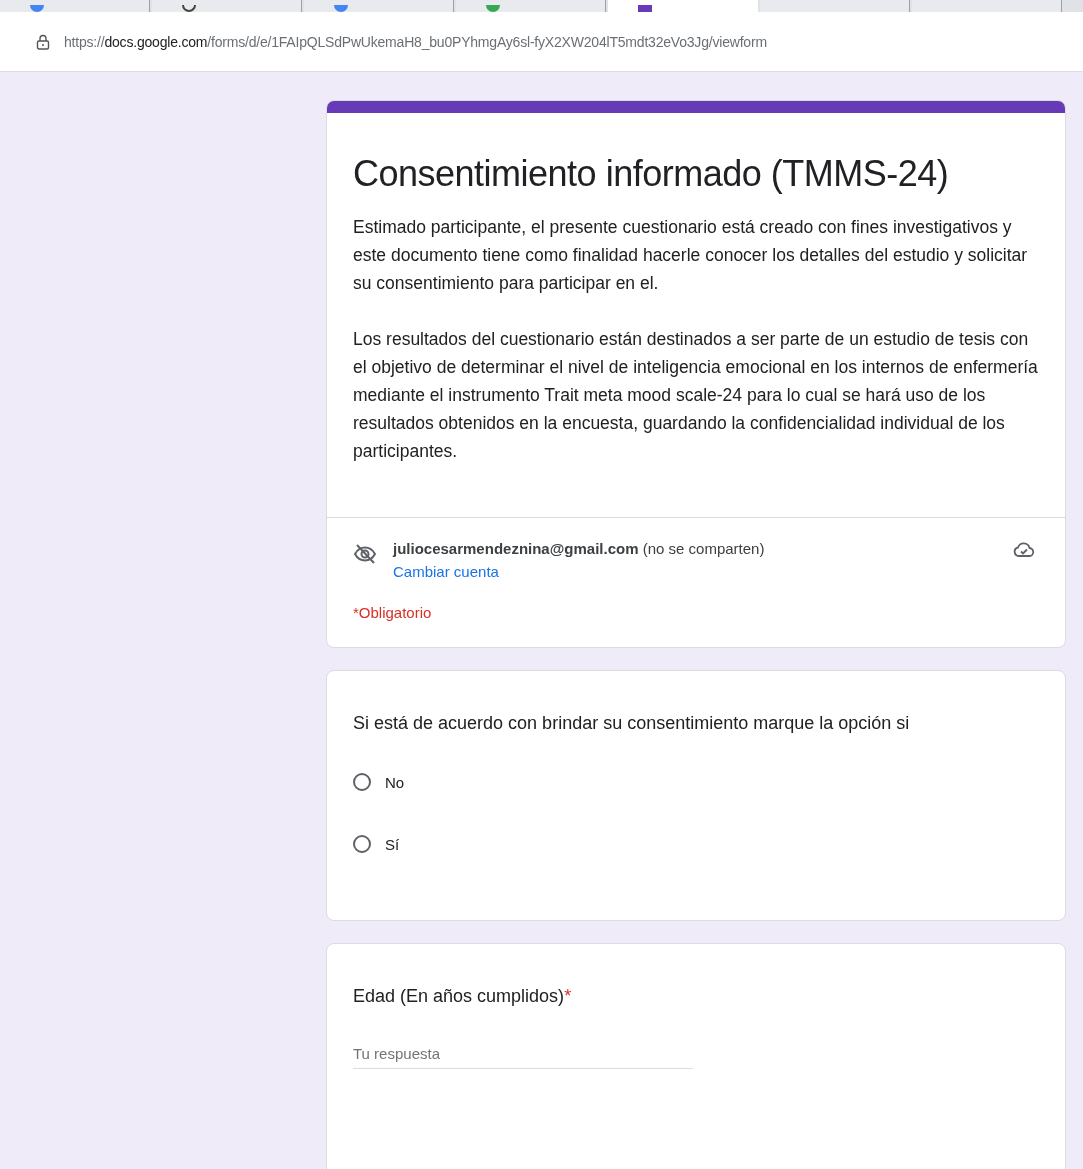  I want to click on url-text: https://docs.google.com/forms/d/e/1FAIpQLSdPwUkemaH8_bu0PYhmgAy6sl-fyX2XW204lT5mdt32eVo3Jg/viewform, so click(415, 41).